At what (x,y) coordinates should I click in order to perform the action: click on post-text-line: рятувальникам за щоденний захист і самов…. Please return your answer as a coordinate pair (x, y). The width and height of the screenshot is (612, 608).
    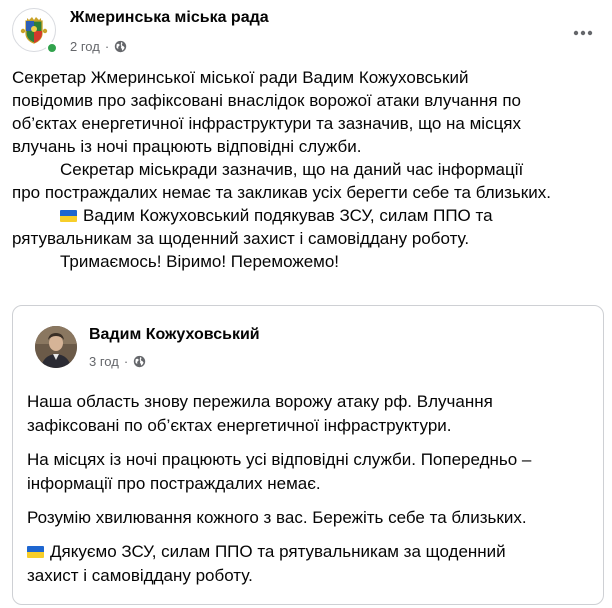
    Looking at the image, I should click on (241, 238).